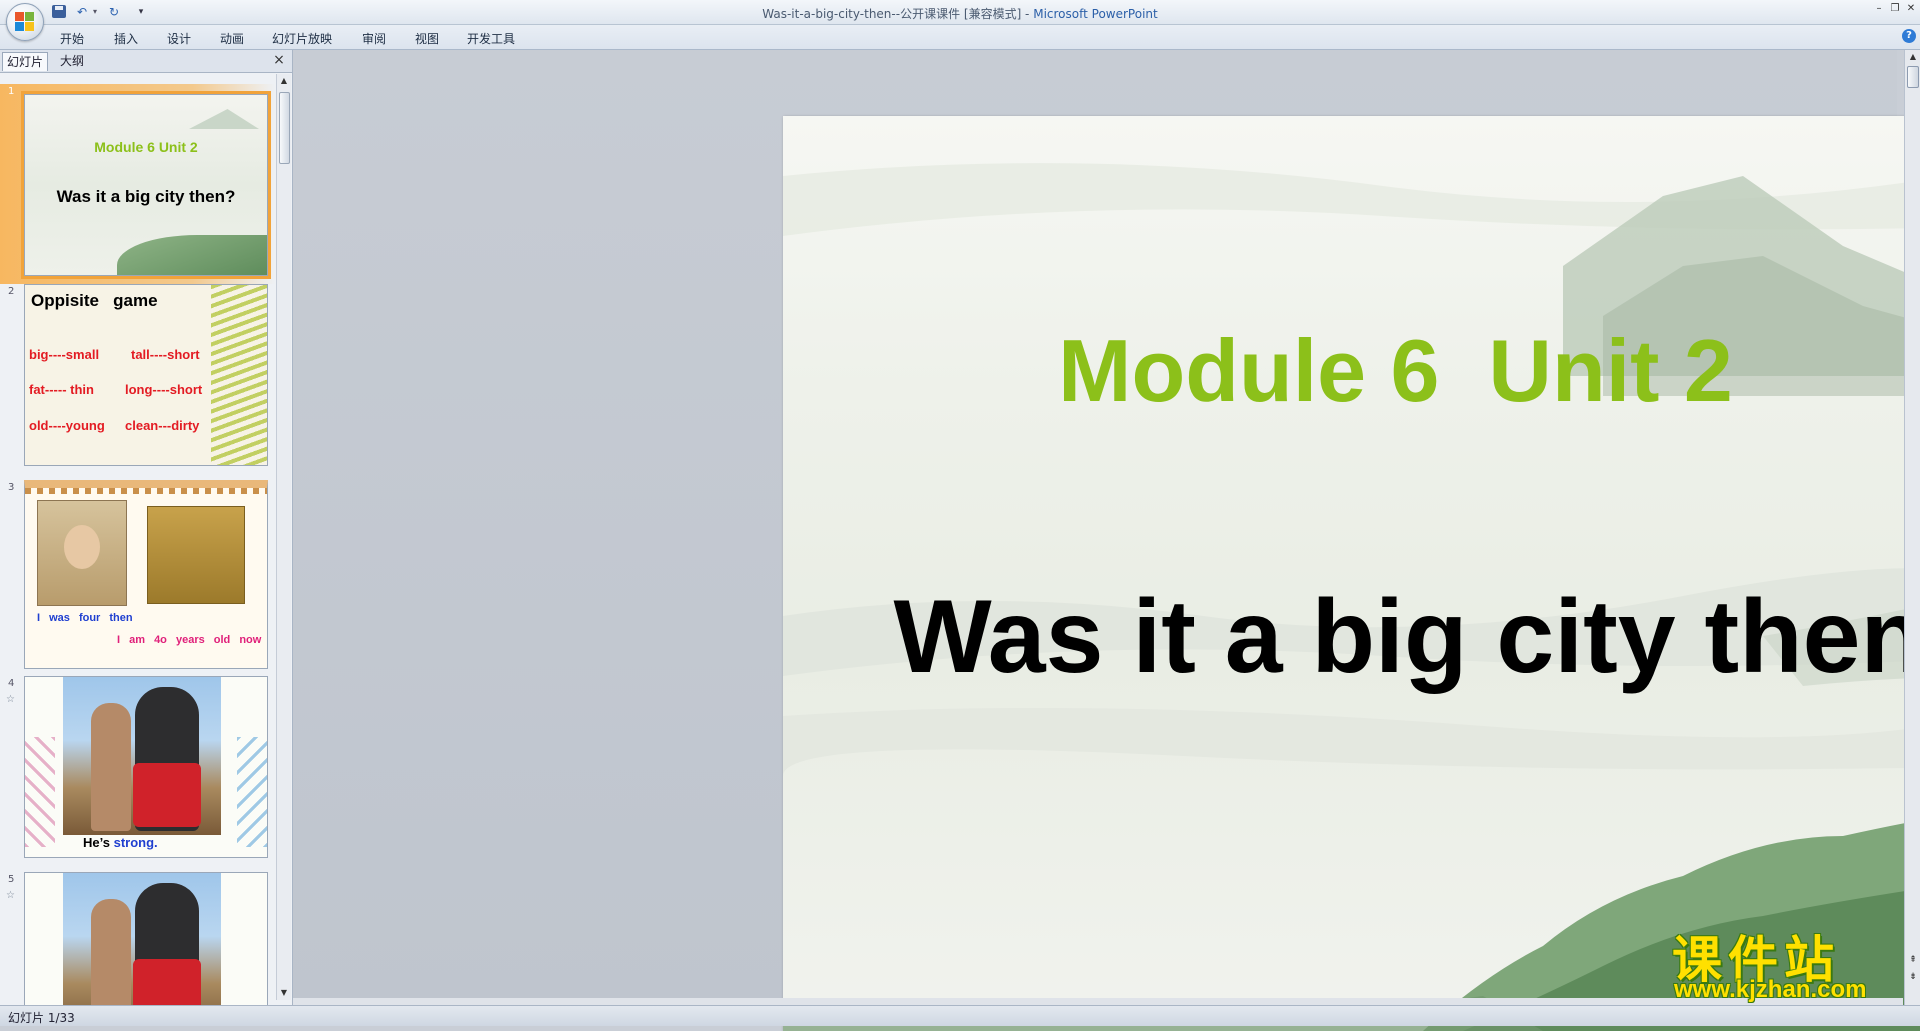 Image resolution: width=1920 pixels, height=1031 pixels. I want to click on field-photo, so click(196, 555).